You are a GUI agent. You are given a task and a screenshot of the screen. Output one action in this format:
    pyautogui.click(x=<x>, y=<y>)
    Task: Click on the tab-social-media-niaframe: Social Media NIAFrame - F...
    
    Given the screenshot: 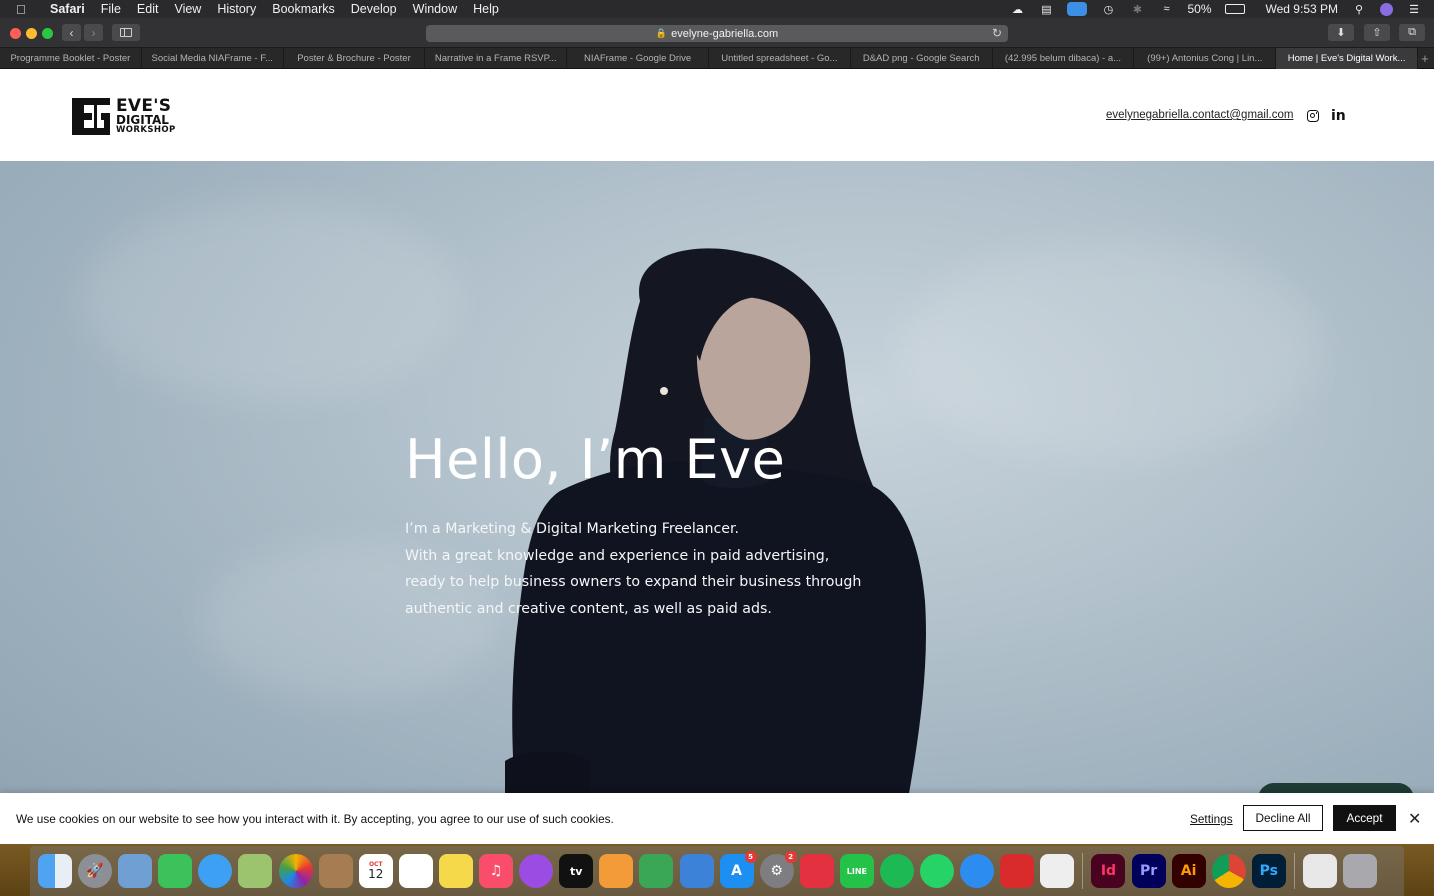 What is the action you would take?
    pyautogui.click(x=213, y=58)
    